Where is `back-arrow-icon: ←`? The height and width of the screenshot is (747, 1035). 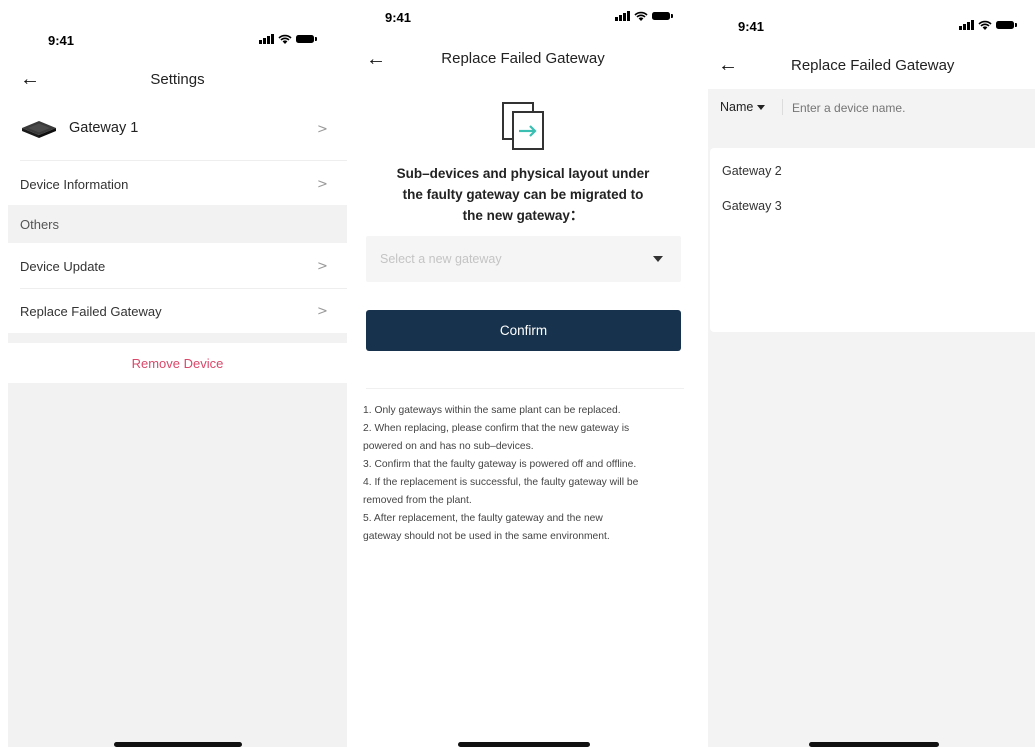
back-arrow-icon: ← is located at coordinates (728, 65).